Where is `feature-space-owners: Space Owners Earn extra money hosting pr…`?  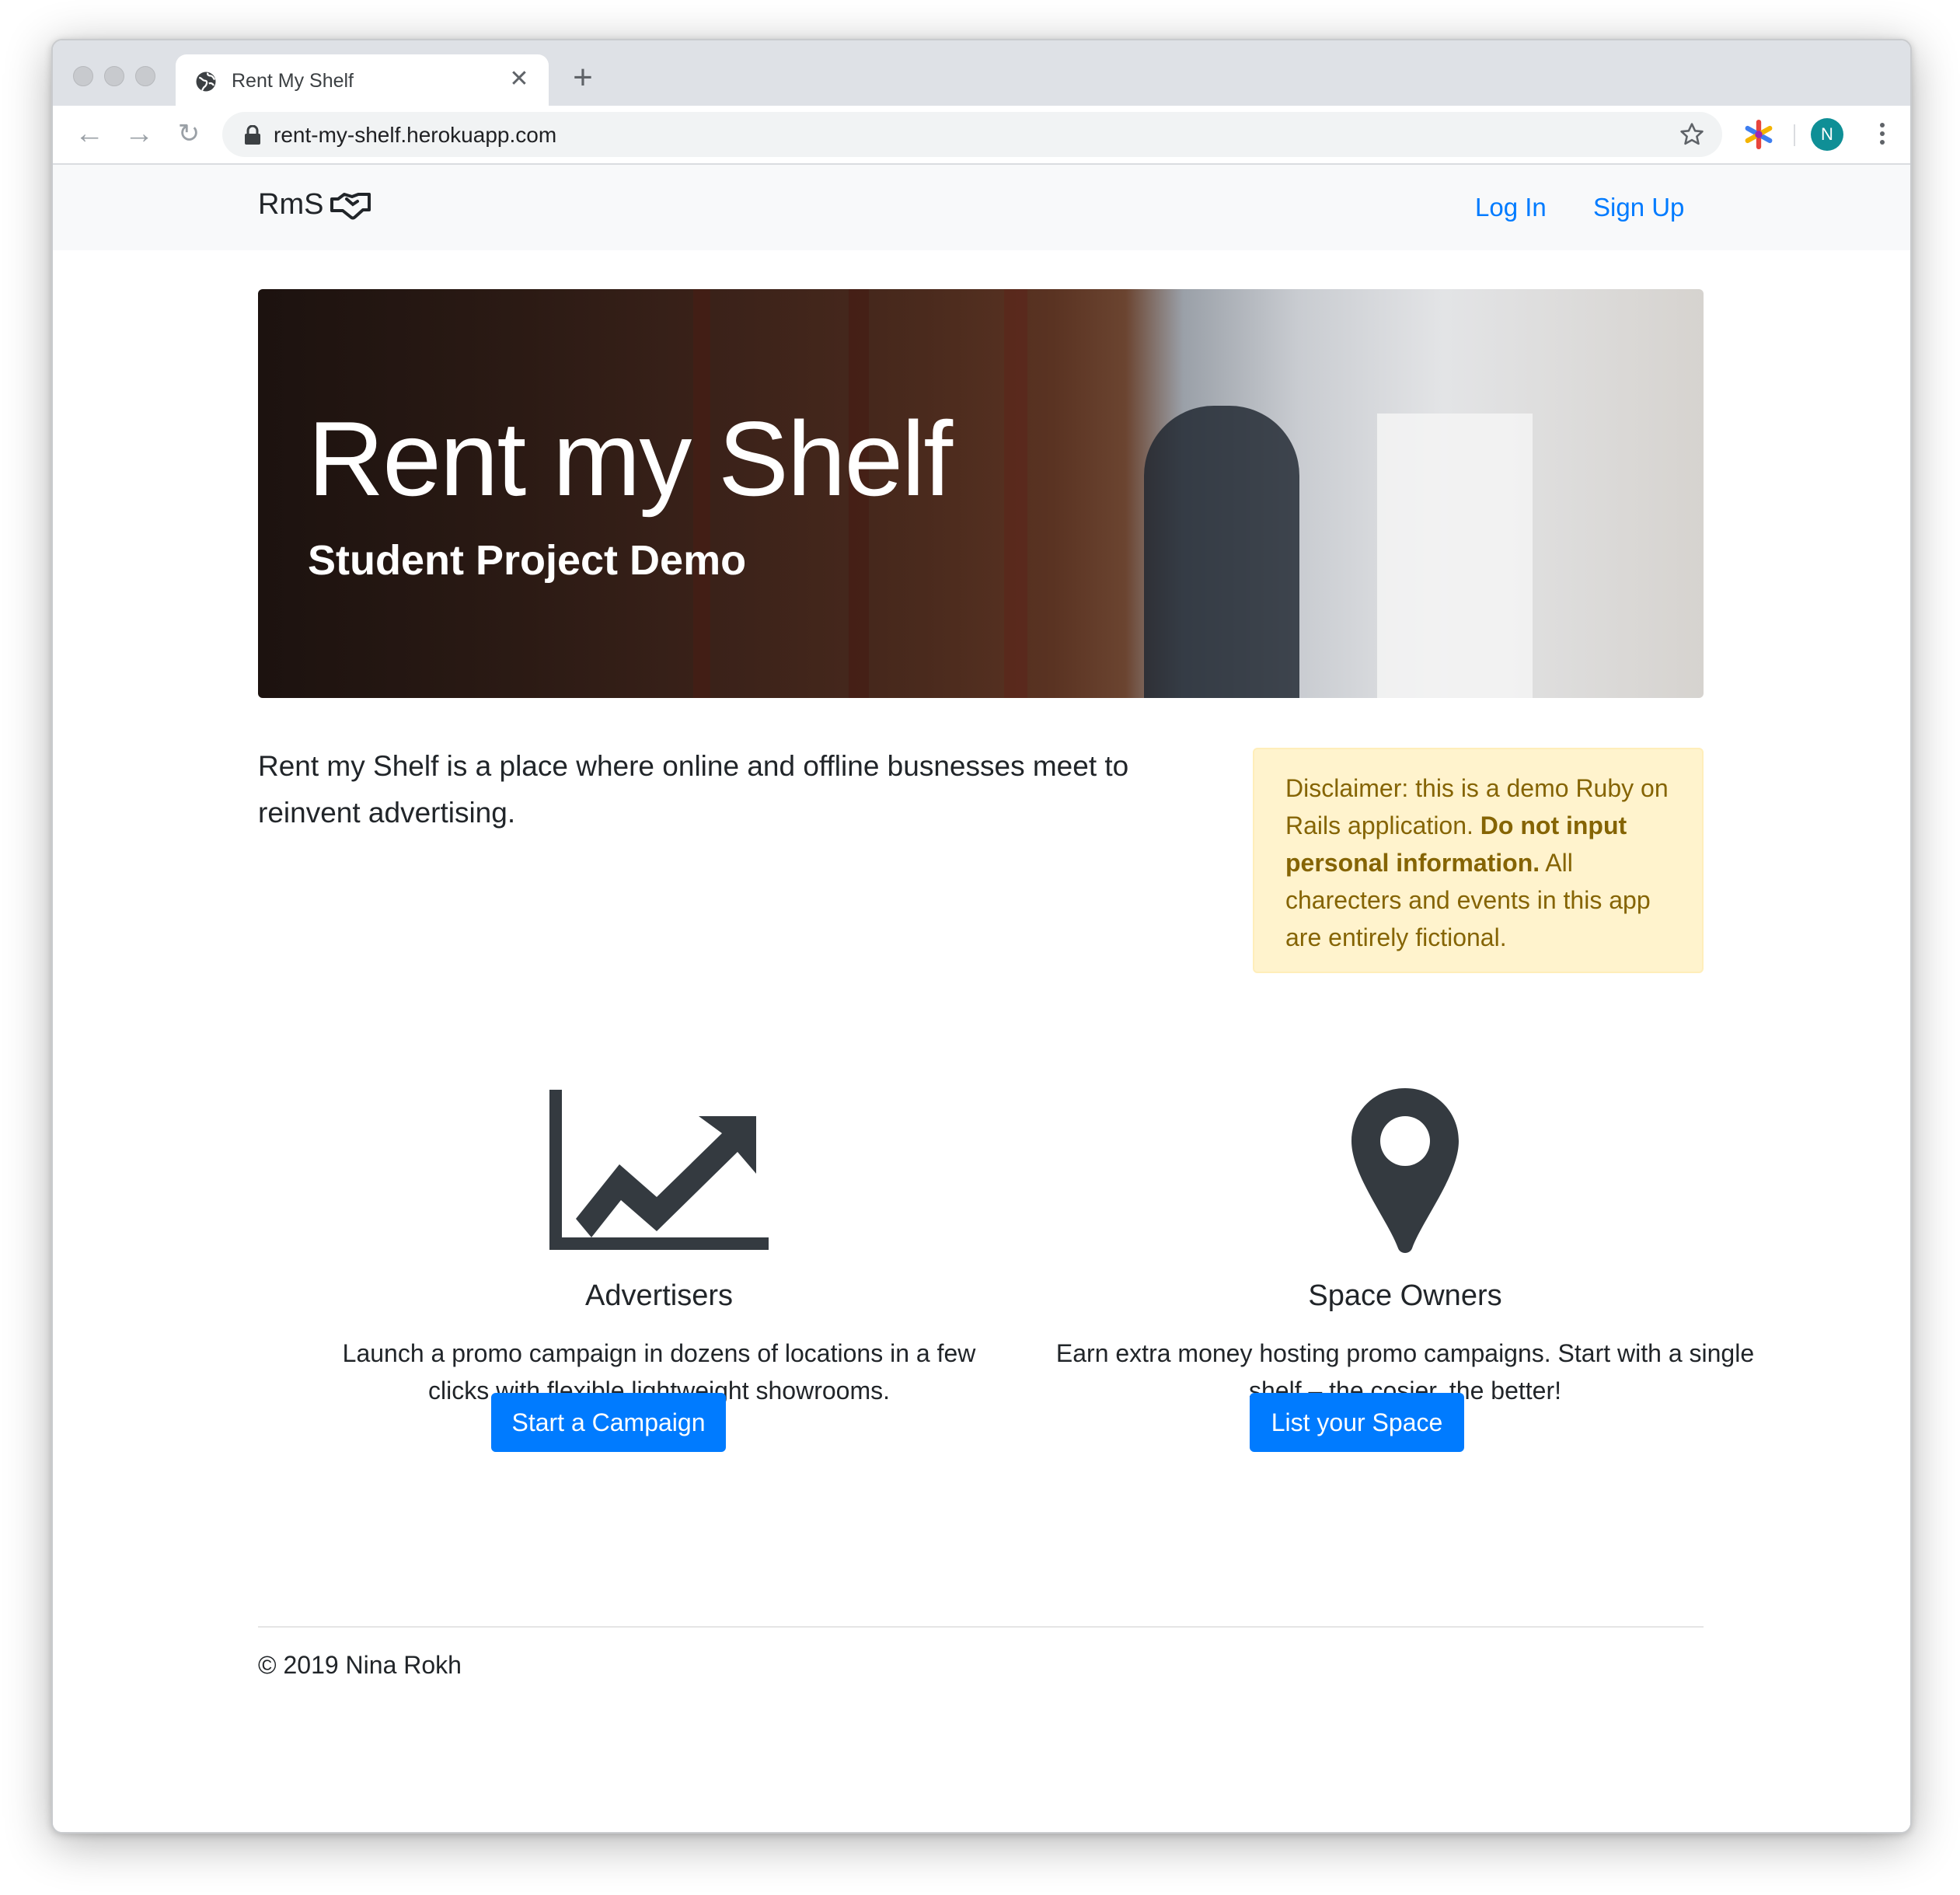 feature-space-owners: Space Owners Earn extra money hosting pr… is located at coordinates (1405, 1248).